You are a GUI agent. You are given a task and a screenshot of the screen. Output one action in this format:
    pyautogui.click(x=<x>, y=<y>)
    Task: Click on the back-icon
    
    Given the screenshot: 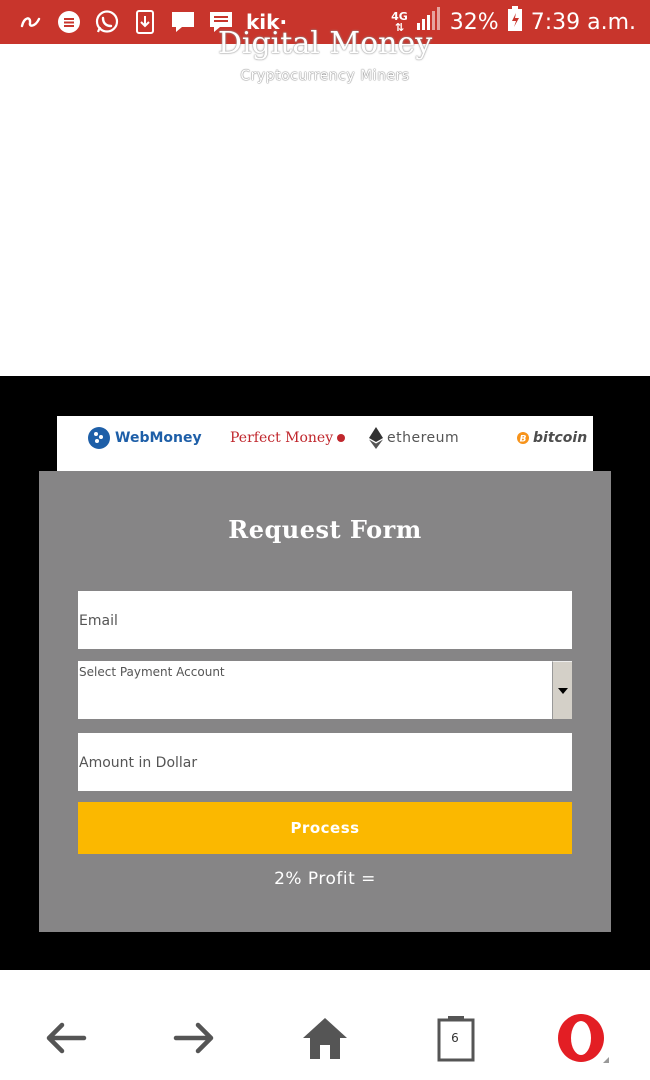 What is the action you would take?
    pyautogui.click(x=66, y=1038)
    